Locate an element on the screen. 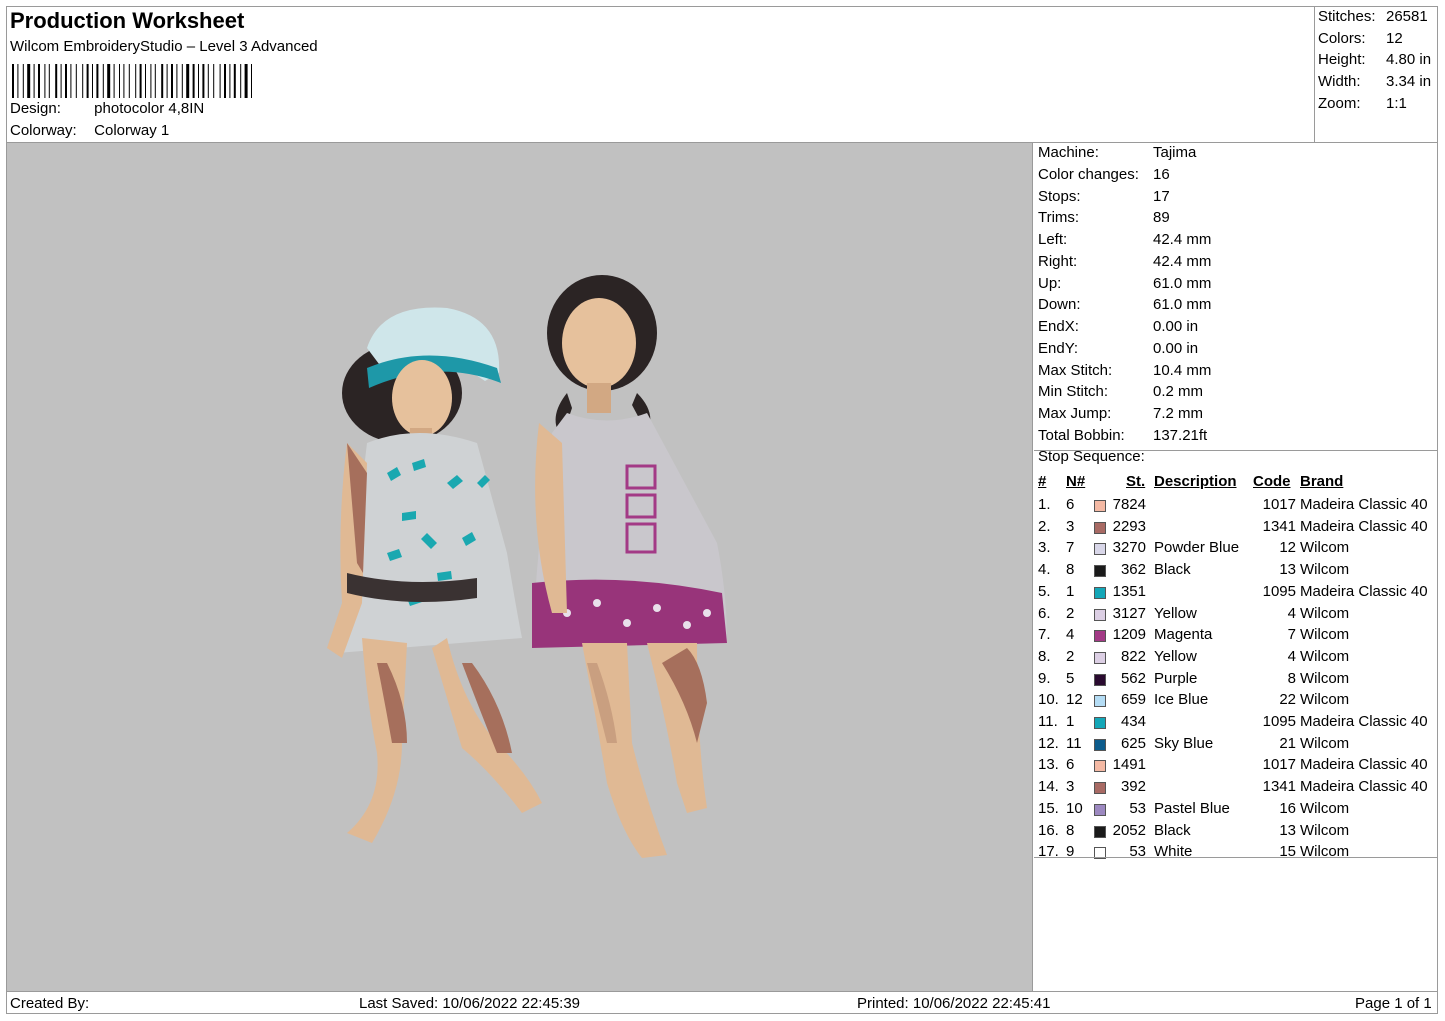  thread-code: 8 is located at coordinates (1291, 678).